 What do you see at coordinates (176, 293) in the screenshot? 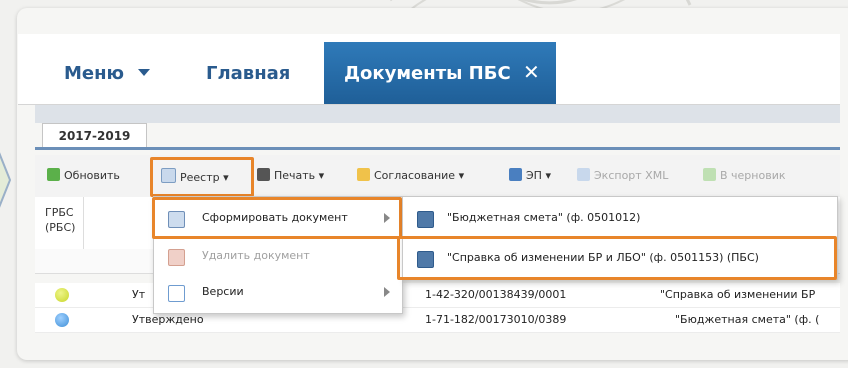
I see `versions-icon` at bounding box center [176, 293].